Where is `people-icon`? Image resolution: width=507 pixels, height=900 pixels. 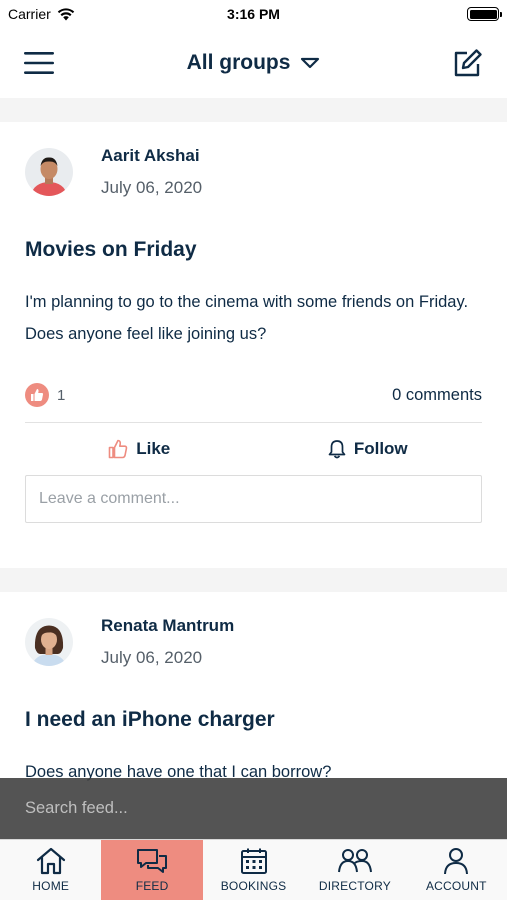 people-icon is located at coordinates (354, 861).